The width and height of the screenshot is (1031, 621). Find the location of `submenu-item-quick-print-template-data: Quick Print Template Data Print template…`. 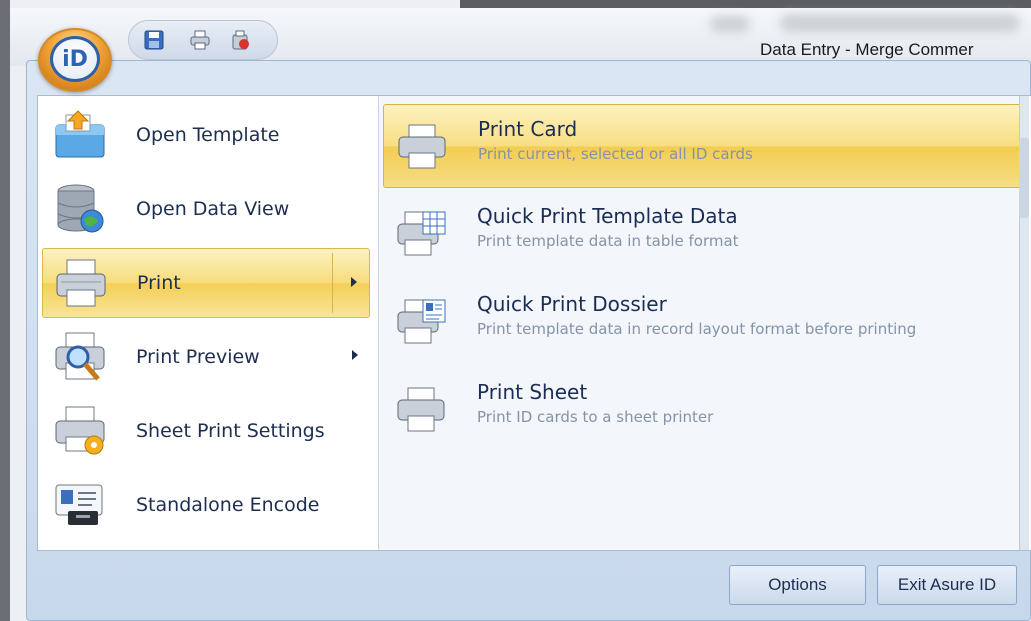

submenu-item-quick-print-template-data: Quick Print Template Data Print template… is located at coordinates (705, 234).